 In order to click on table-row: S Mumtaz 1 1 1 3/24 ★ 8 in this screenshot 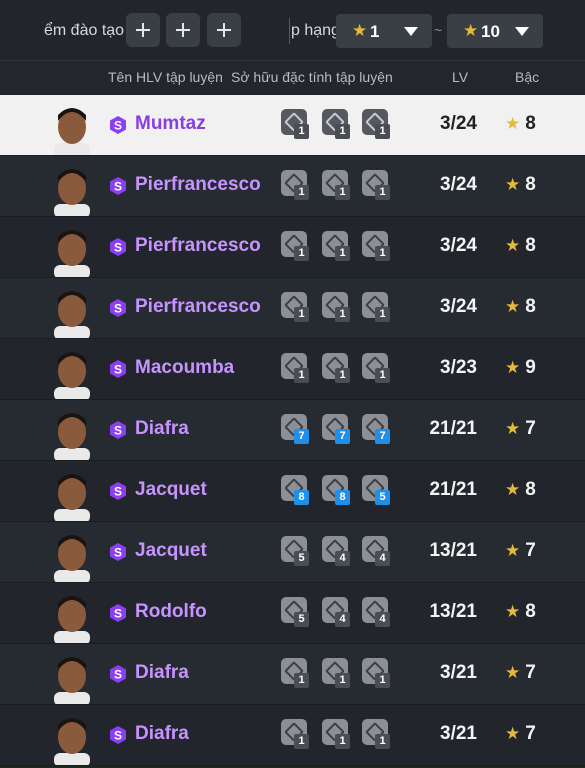, I will do `click(292, 125)`.